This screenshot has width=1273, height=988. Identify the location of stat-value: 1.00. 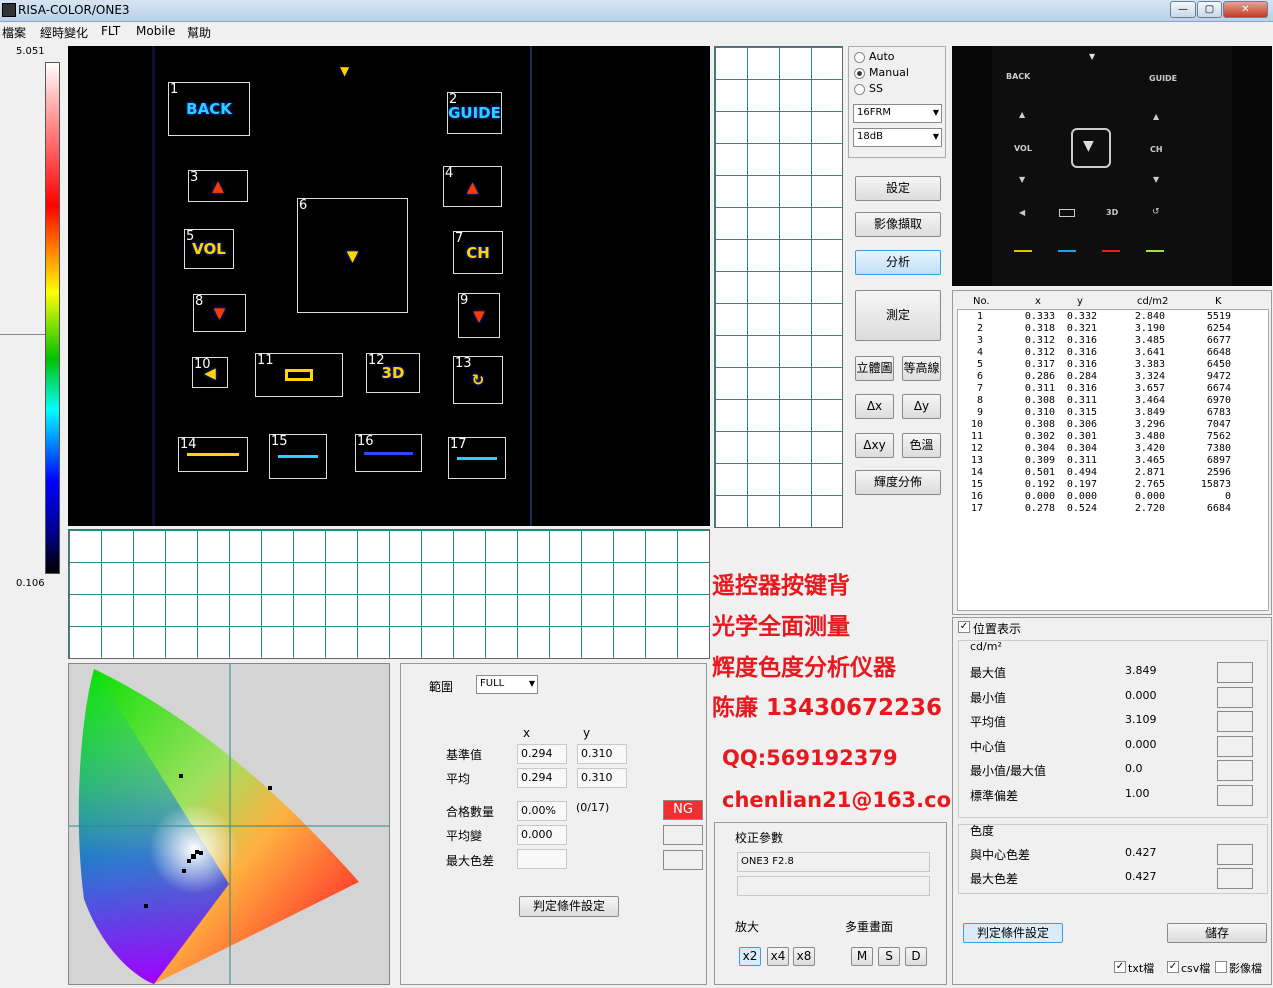
(1137, 793).